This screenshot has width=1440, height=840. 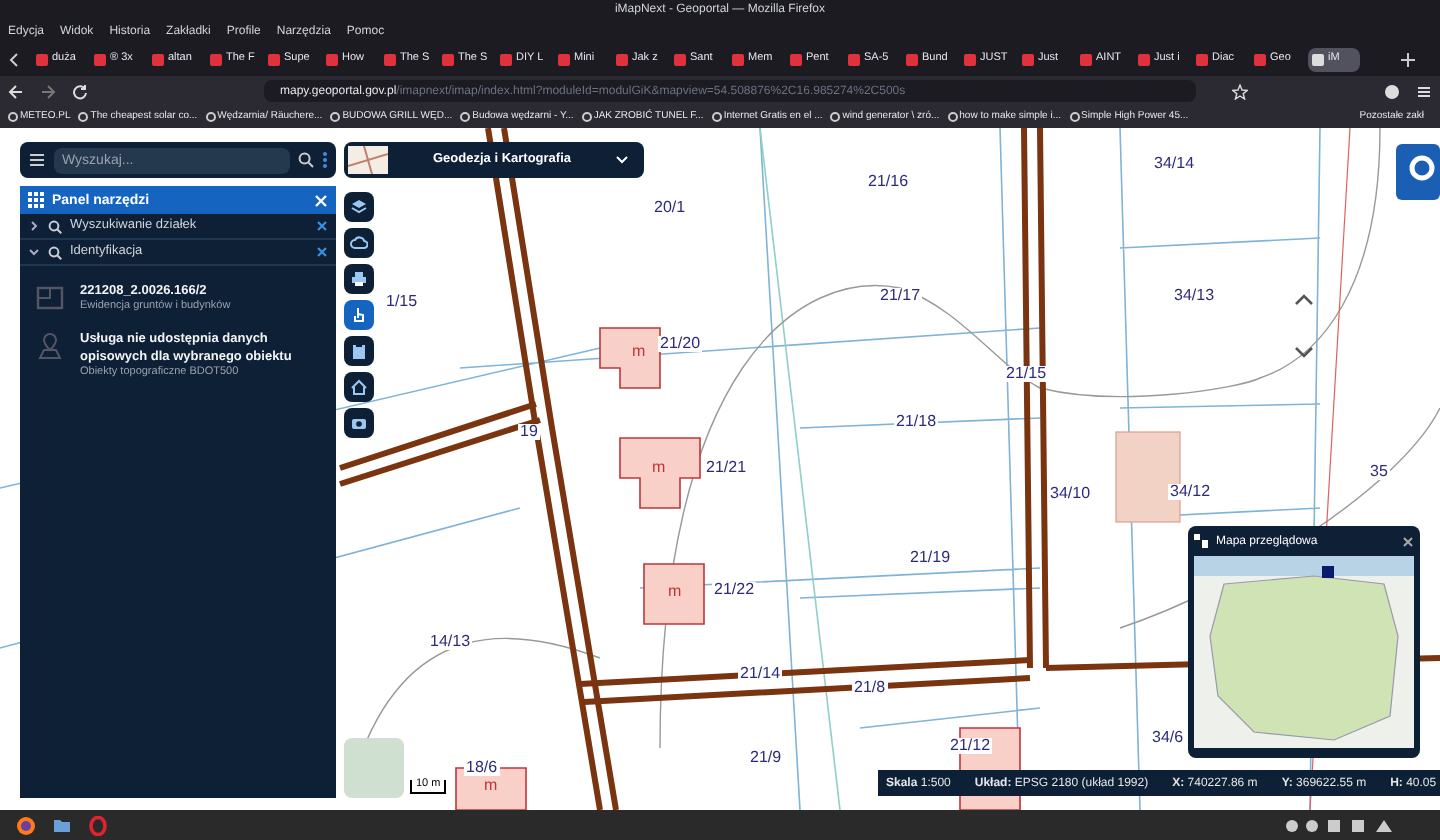 I want to click on parcel-number: 20/1, so click(x=670, y=208).